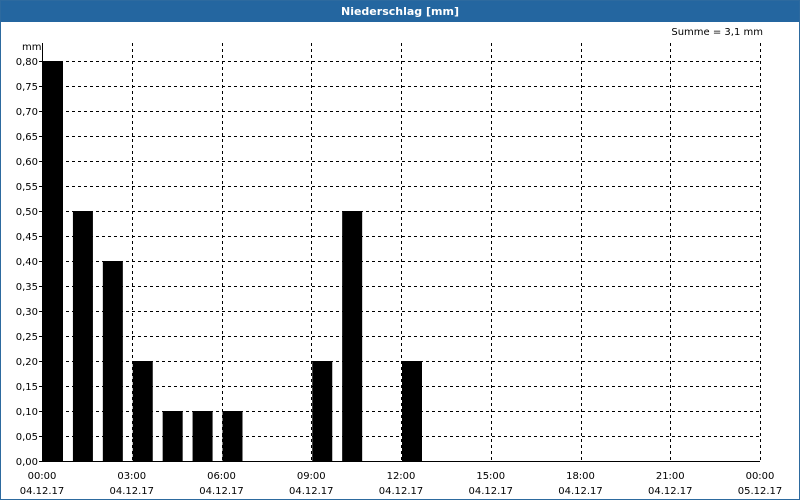 This screenshot has width=800, height=500. I want to click on x-tick-time: 03:00, so click(131, 476).